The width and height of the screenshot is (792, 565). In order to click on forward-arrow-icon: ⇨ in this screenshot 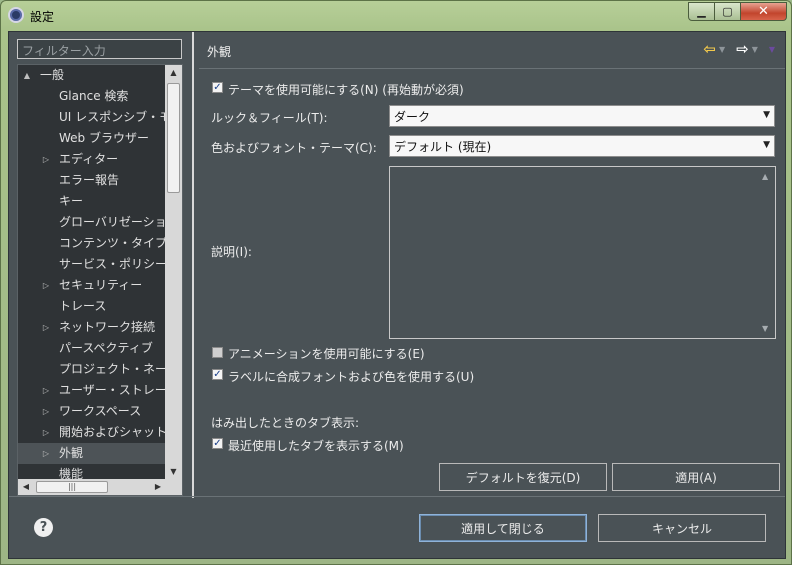, I will do `click(742, 49)`.